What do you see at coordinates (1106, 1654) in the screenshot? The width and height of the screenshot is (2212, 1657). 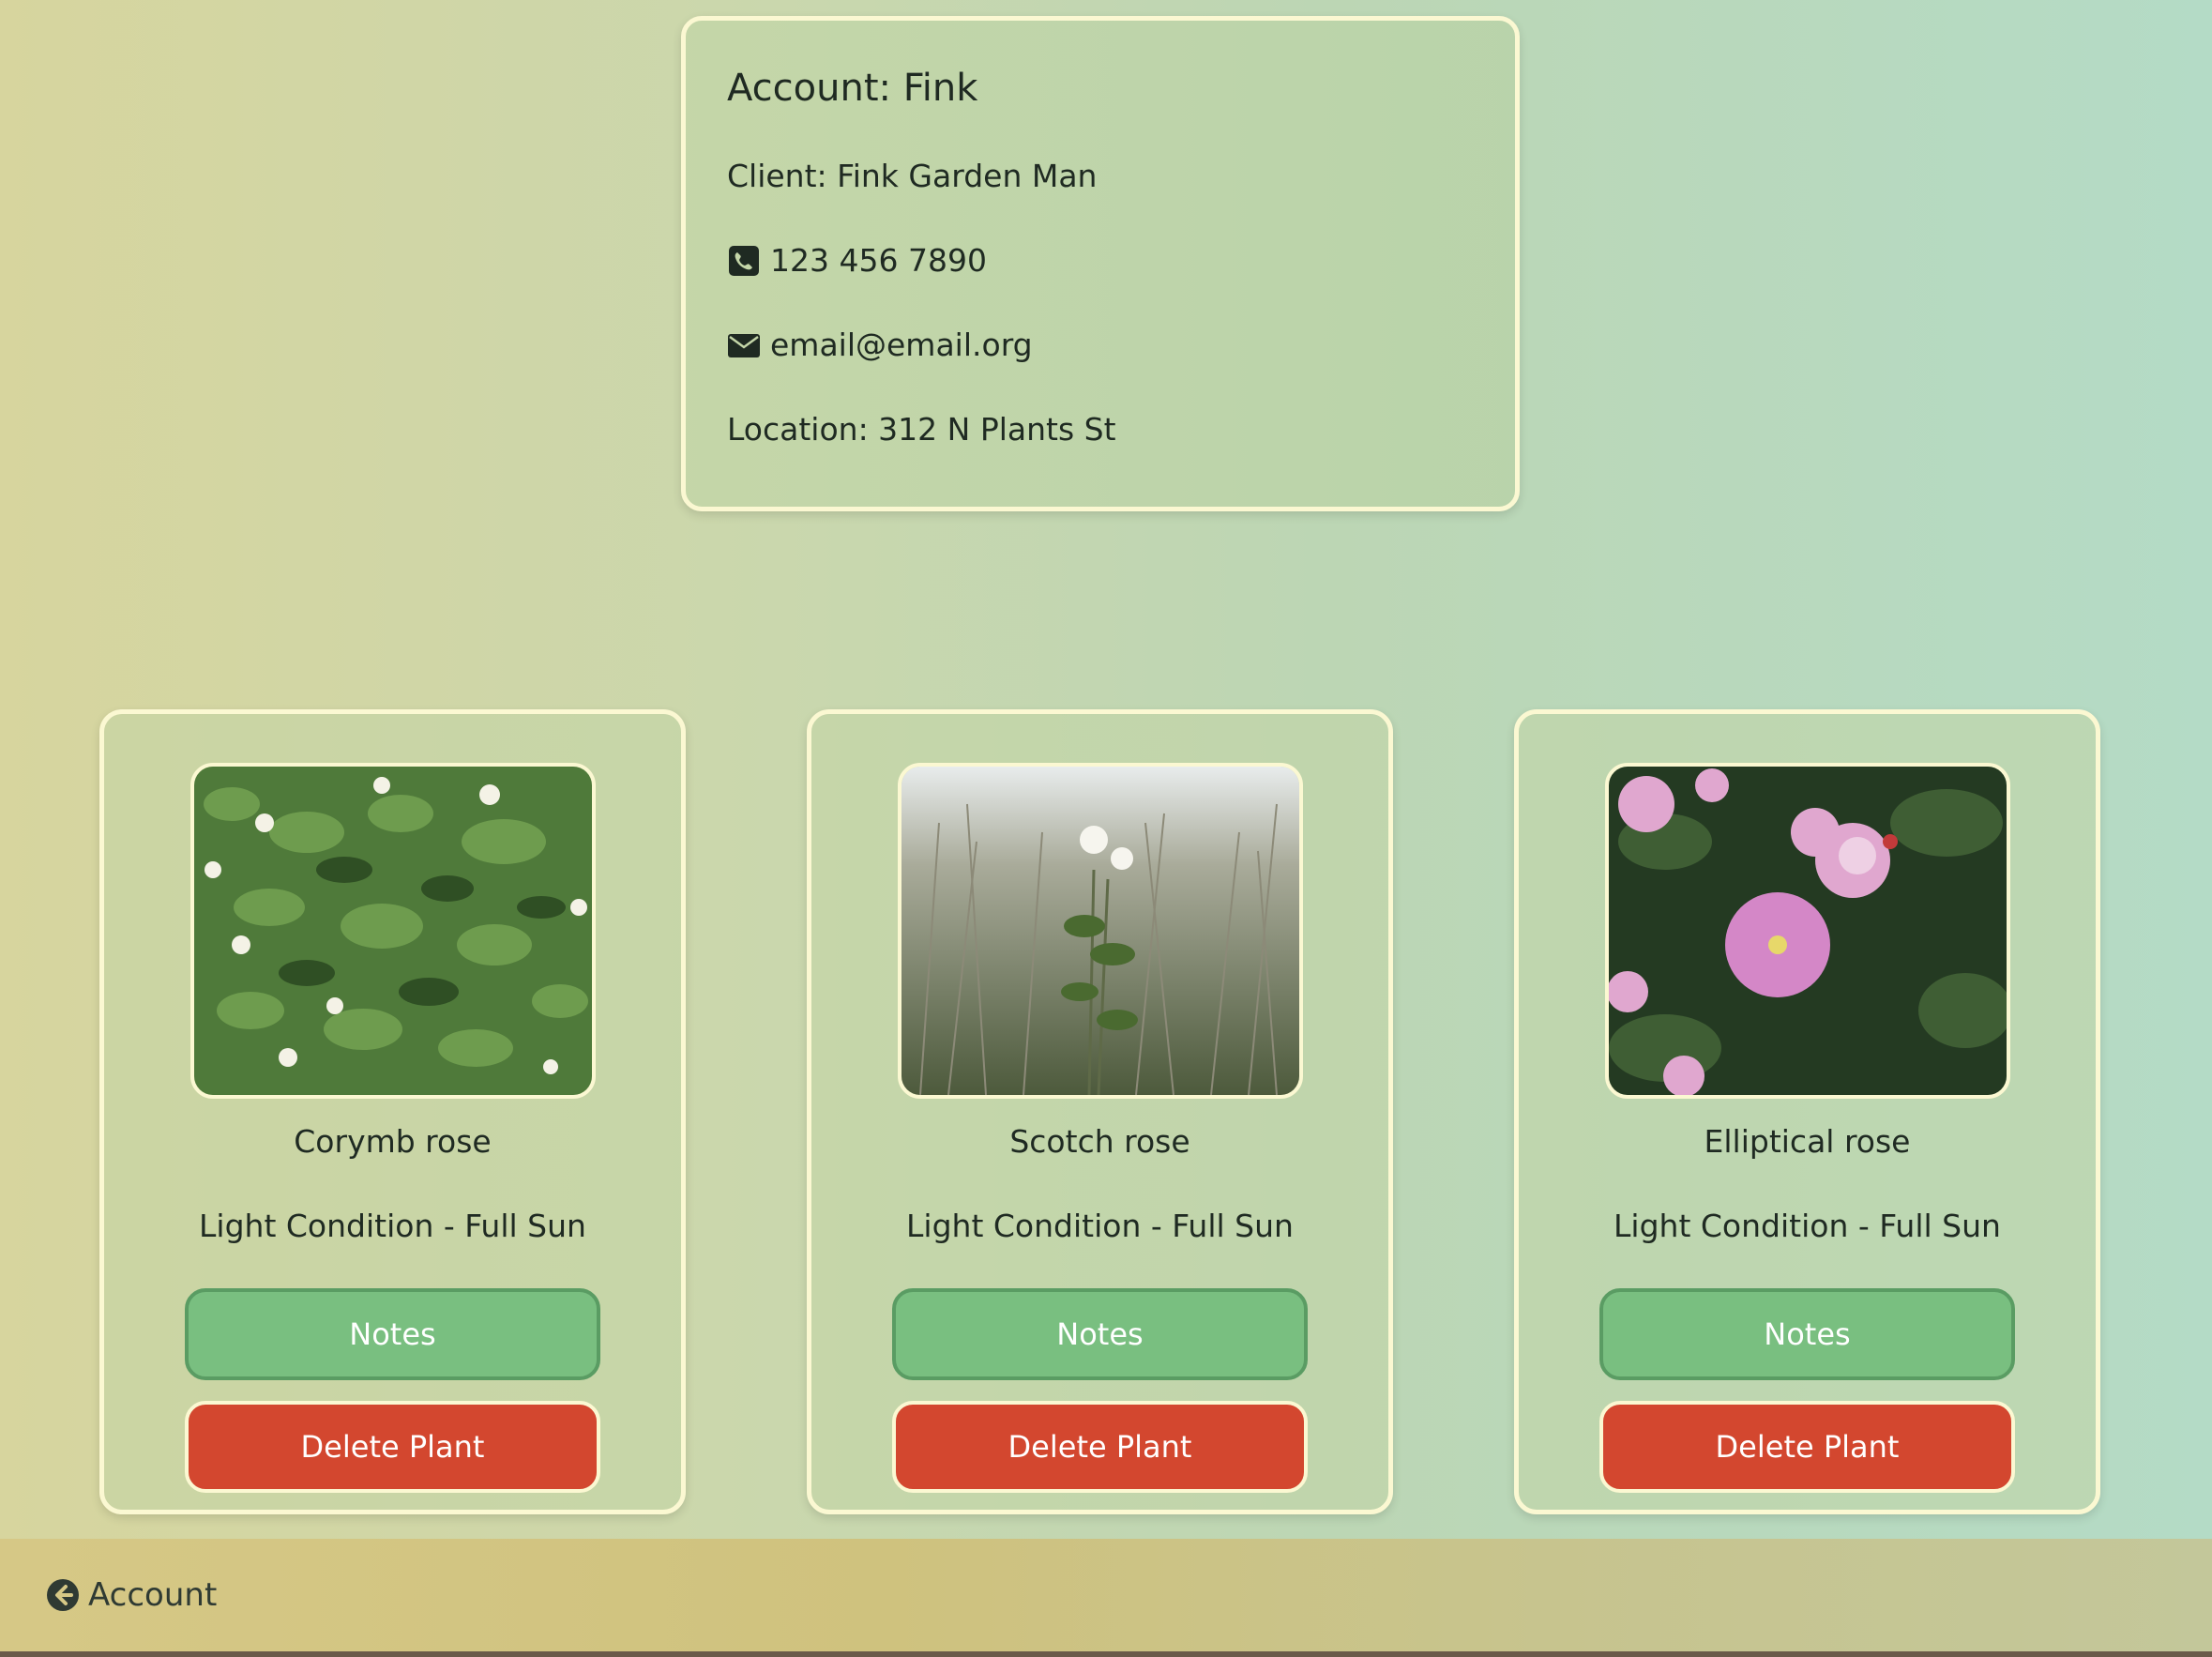 I see `bottom-edge` at bounding box center [1106, 1654].